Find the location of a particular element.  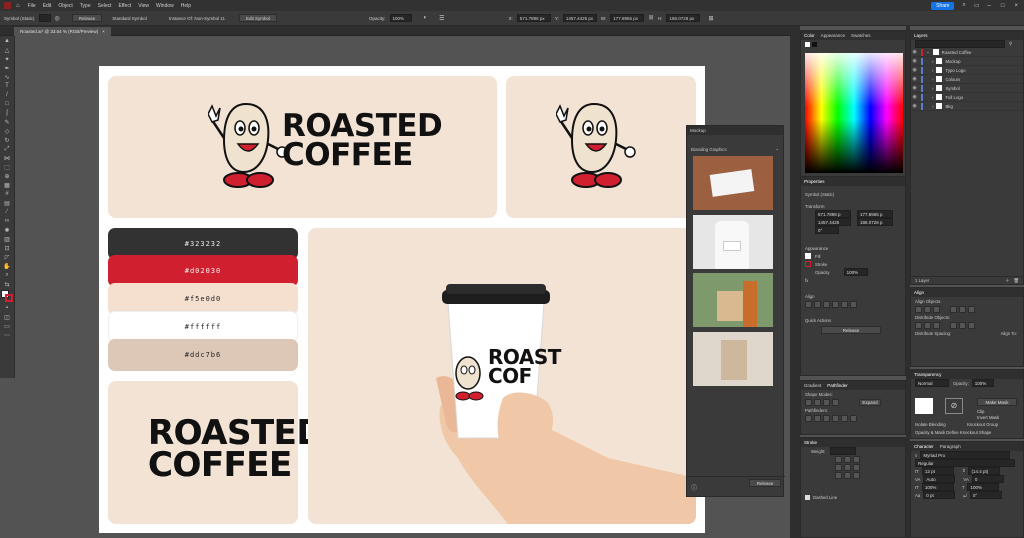

minus-back-icon is located at coordinates (853, 418).